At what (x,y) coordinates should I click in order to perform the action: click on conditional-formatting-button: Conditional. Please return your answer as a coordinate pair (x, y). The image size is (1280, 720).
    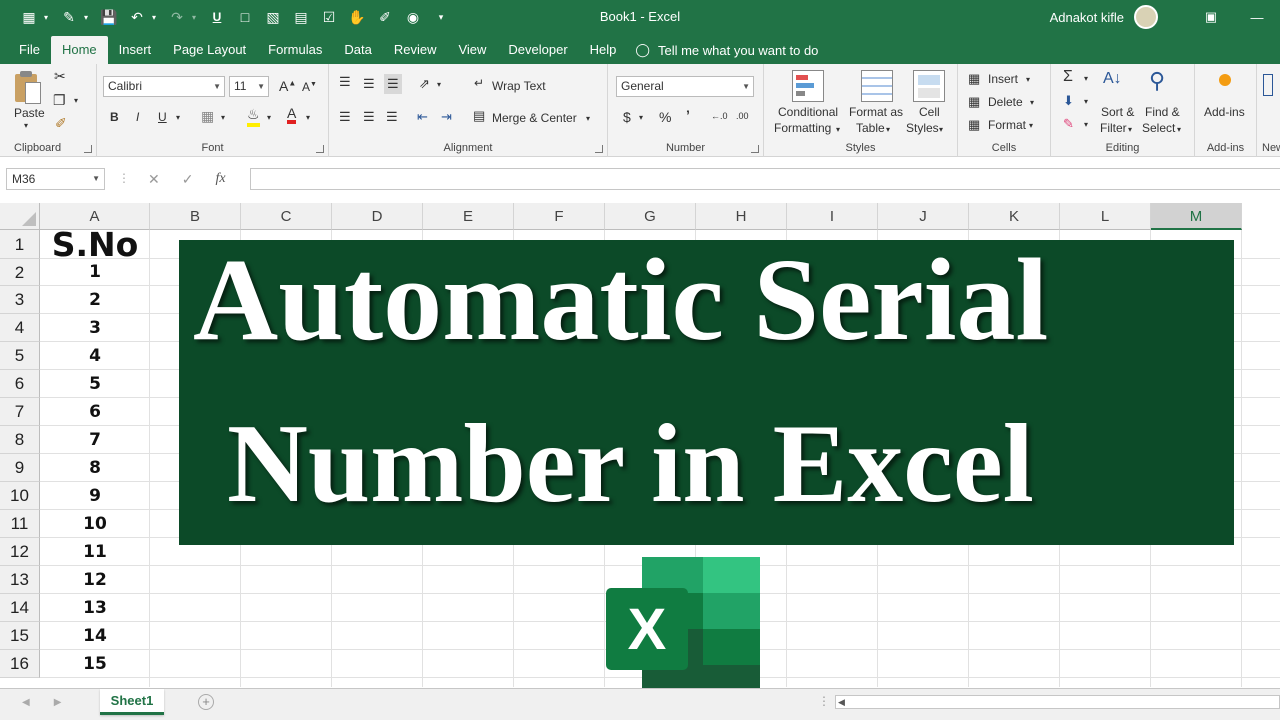
    Looking at the image, I should click on (808, 112).